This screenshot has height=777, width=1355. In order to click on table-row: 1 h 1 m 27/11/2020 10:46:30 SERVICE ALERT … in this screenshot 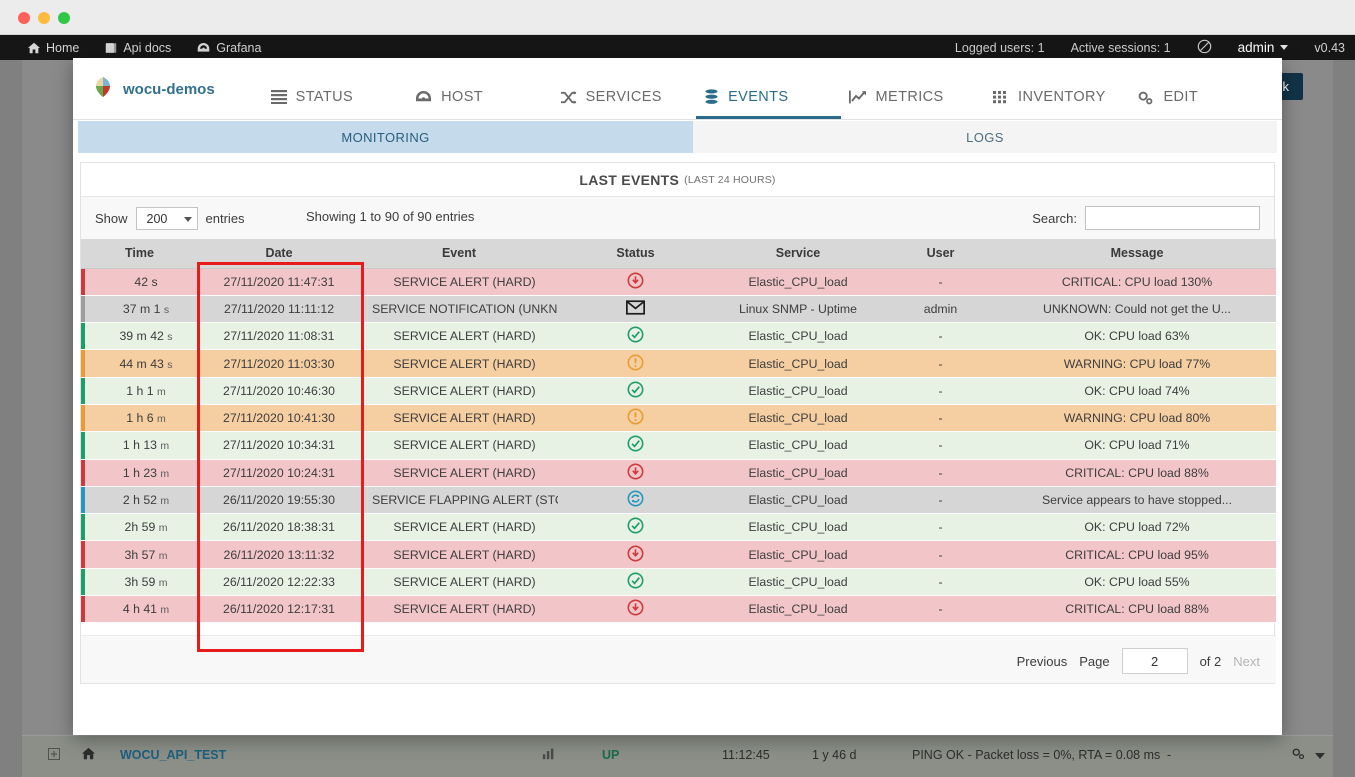, I will do `click(678, 391)`.